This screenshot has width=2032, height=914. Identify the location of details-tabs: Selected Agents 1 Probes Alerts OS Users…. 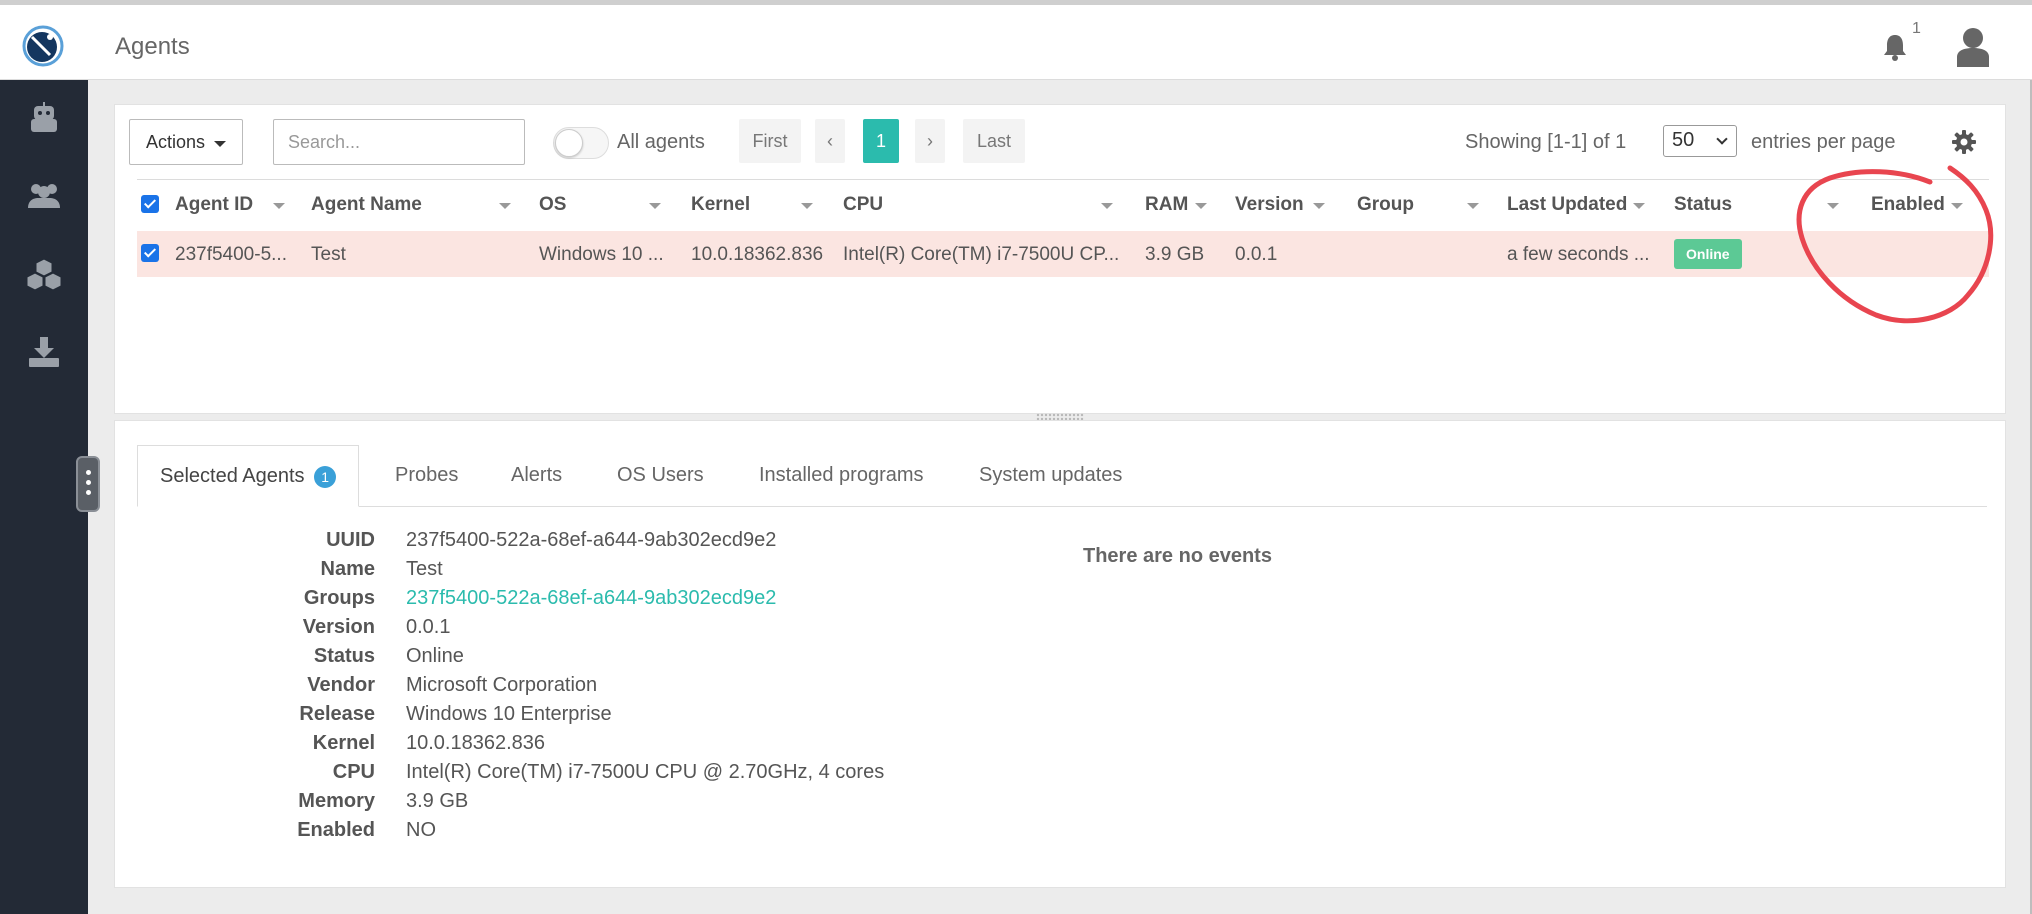
(1062, 476).